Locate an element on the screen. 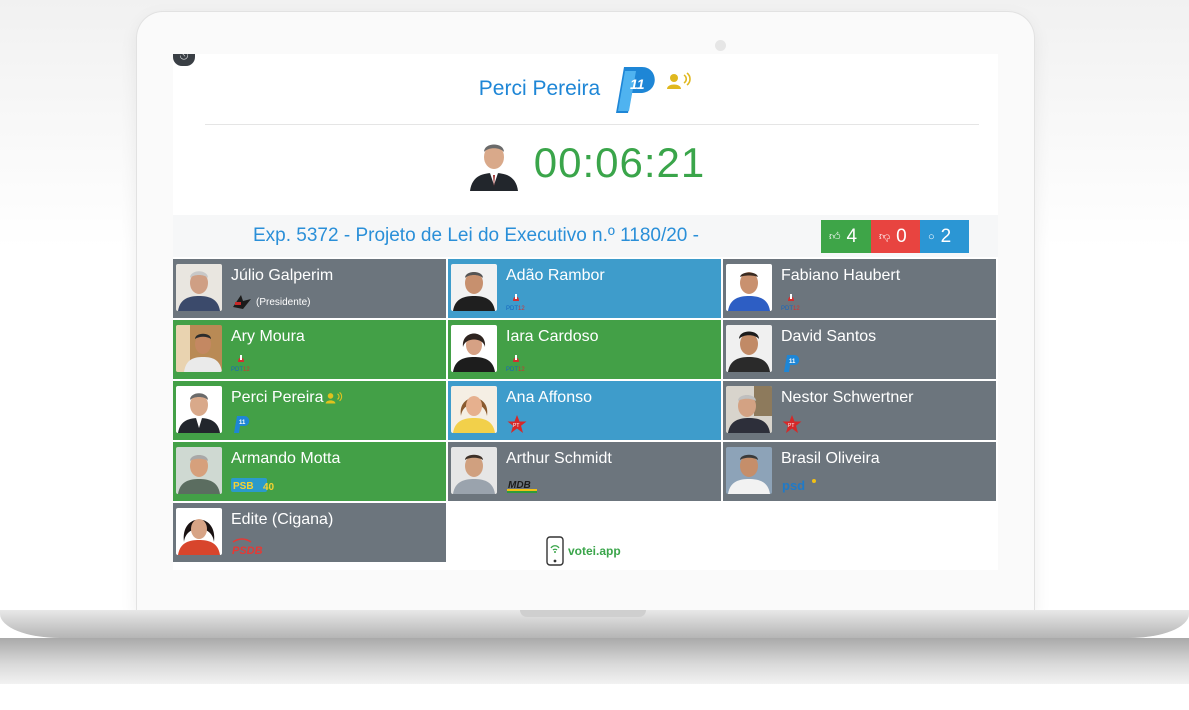 The image size is (1189, 710). party-badge: PSB 40 is located at coordinates (254, 485).